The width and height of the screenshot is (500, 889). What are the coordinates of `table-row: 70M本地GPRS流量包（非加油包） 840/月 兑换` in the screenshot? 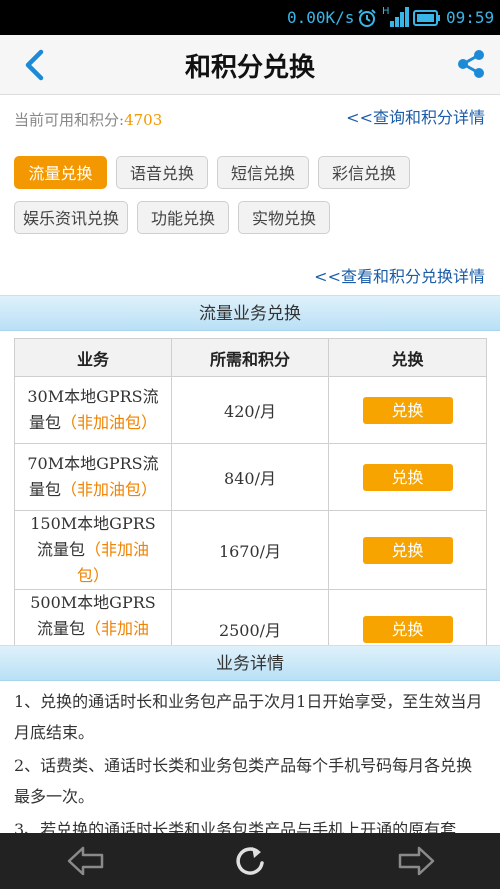 It's located at (250, 477).